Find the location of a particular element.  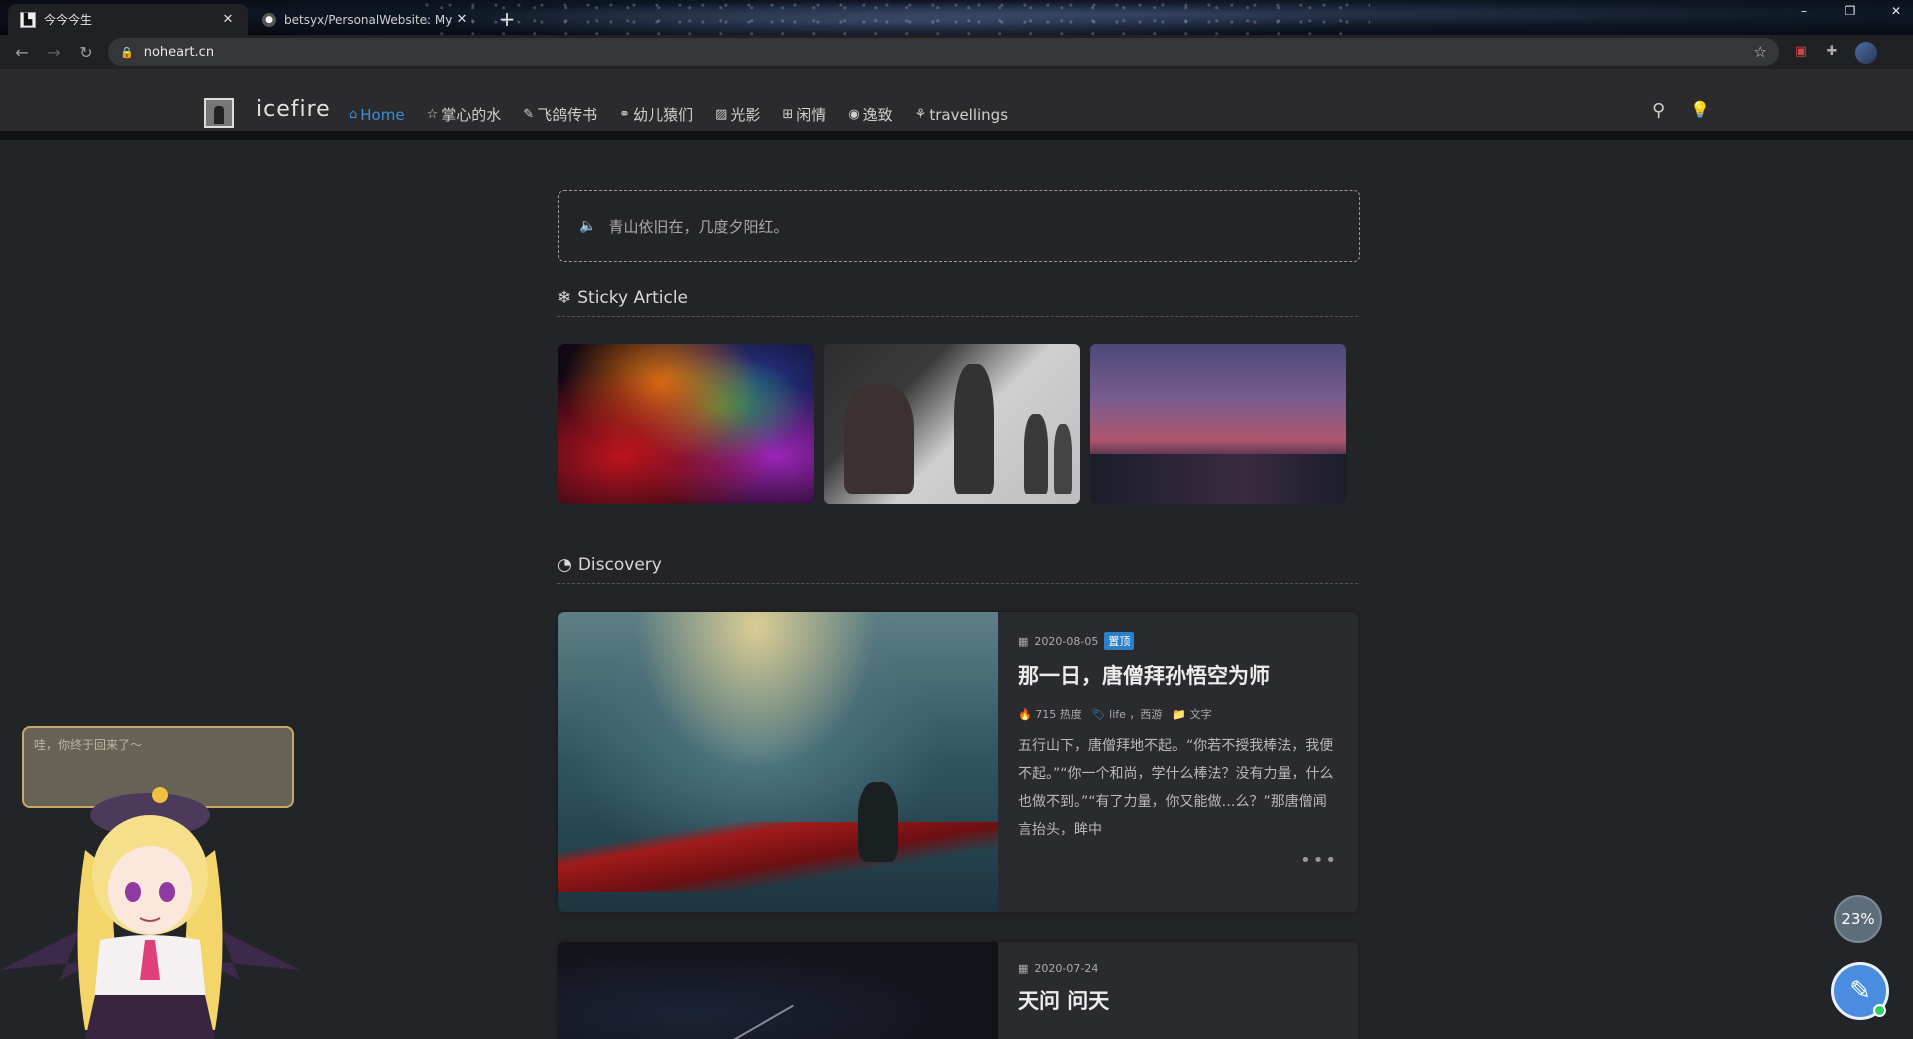

notice-text: 青山依旧在，几度夕阳红。 is located at coordinates (698, 226).